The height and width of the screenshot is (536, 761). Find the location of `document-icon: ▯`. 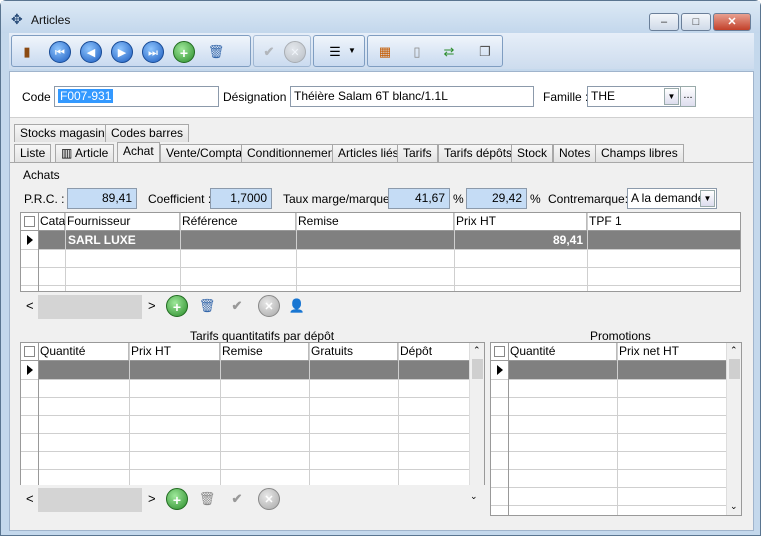

document-icon: ▯ is located at coordinates (417, 52).